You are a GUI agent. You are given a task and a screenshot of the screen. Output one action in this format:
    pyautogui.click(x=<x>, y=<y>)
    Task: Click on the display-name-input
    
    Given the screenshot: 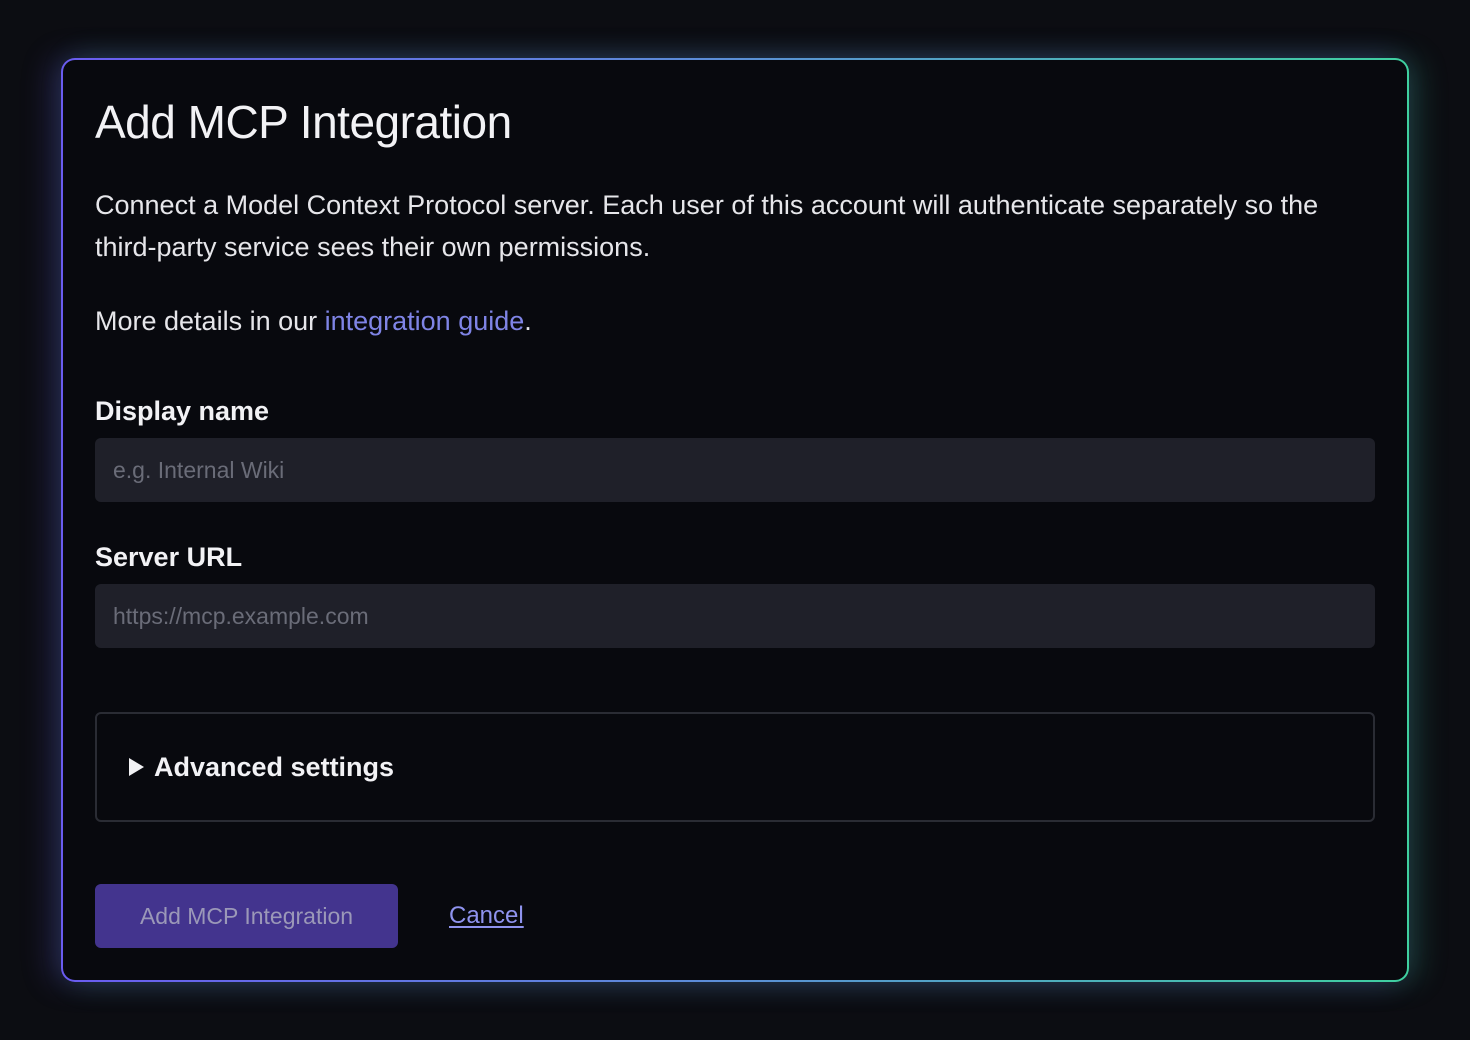 What is the action you would take?
    pyautogui.click(x=735, y=470)
    